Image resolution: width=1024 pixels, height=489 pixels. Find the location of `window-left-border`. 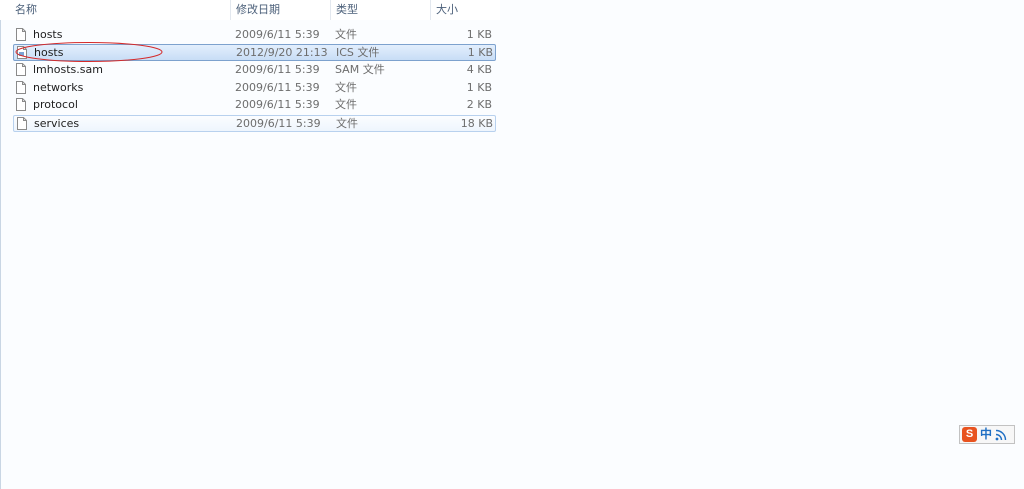

window-left-border is located at coordinates (0, 244).